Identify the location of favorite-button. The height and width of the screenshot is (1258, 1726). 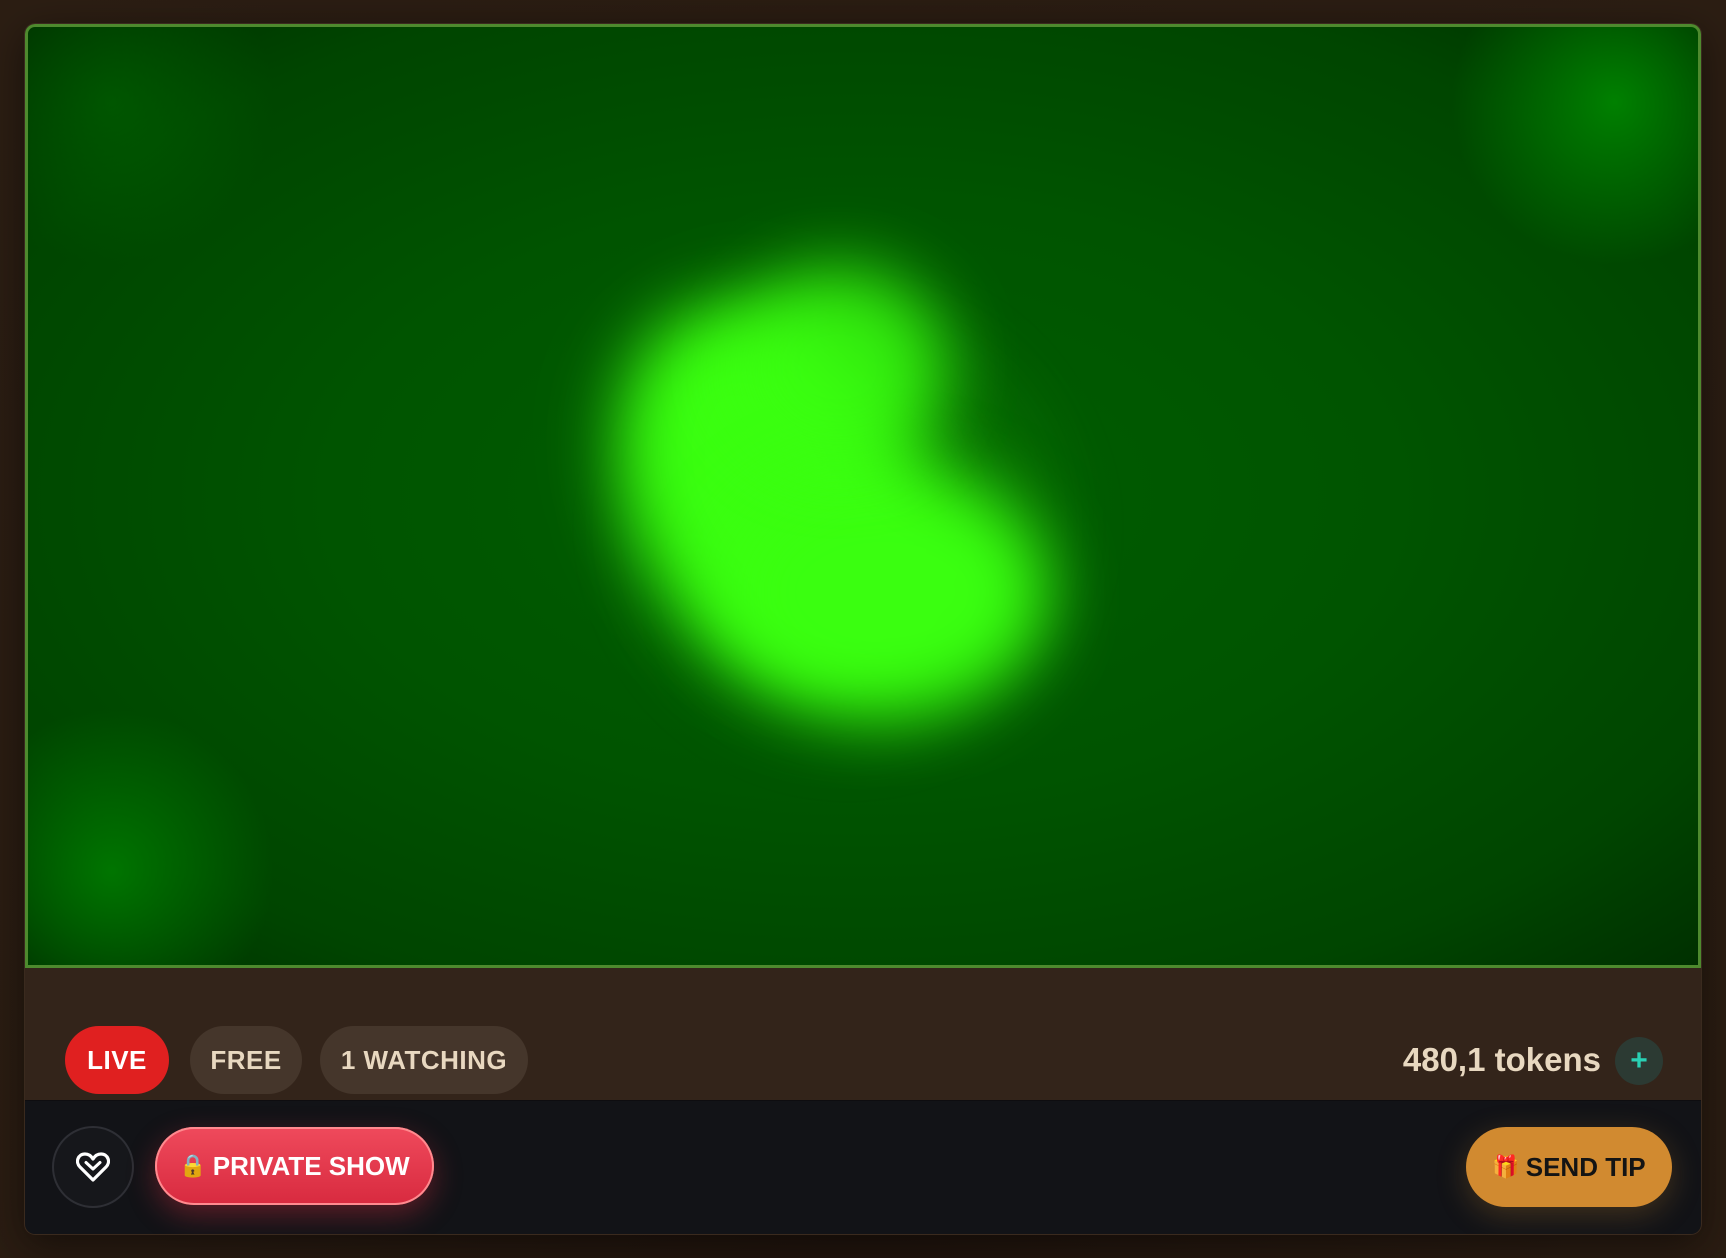
(93, 1167).